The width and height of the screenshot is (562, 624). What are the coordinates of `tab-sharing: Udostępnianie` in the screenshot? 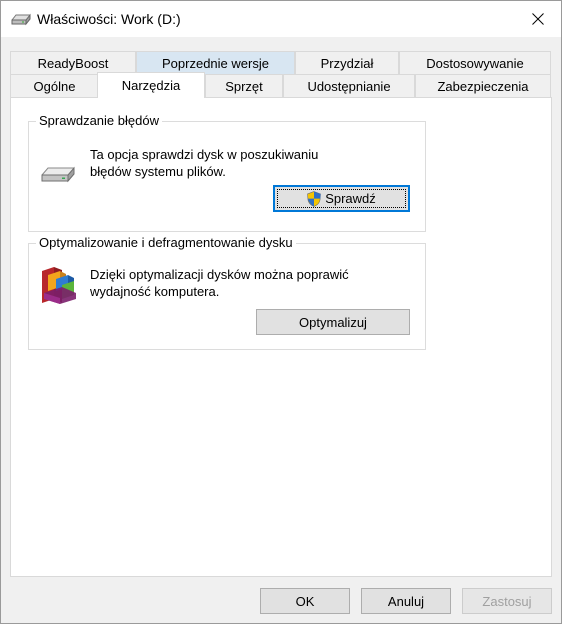 It's located at (349, 85).